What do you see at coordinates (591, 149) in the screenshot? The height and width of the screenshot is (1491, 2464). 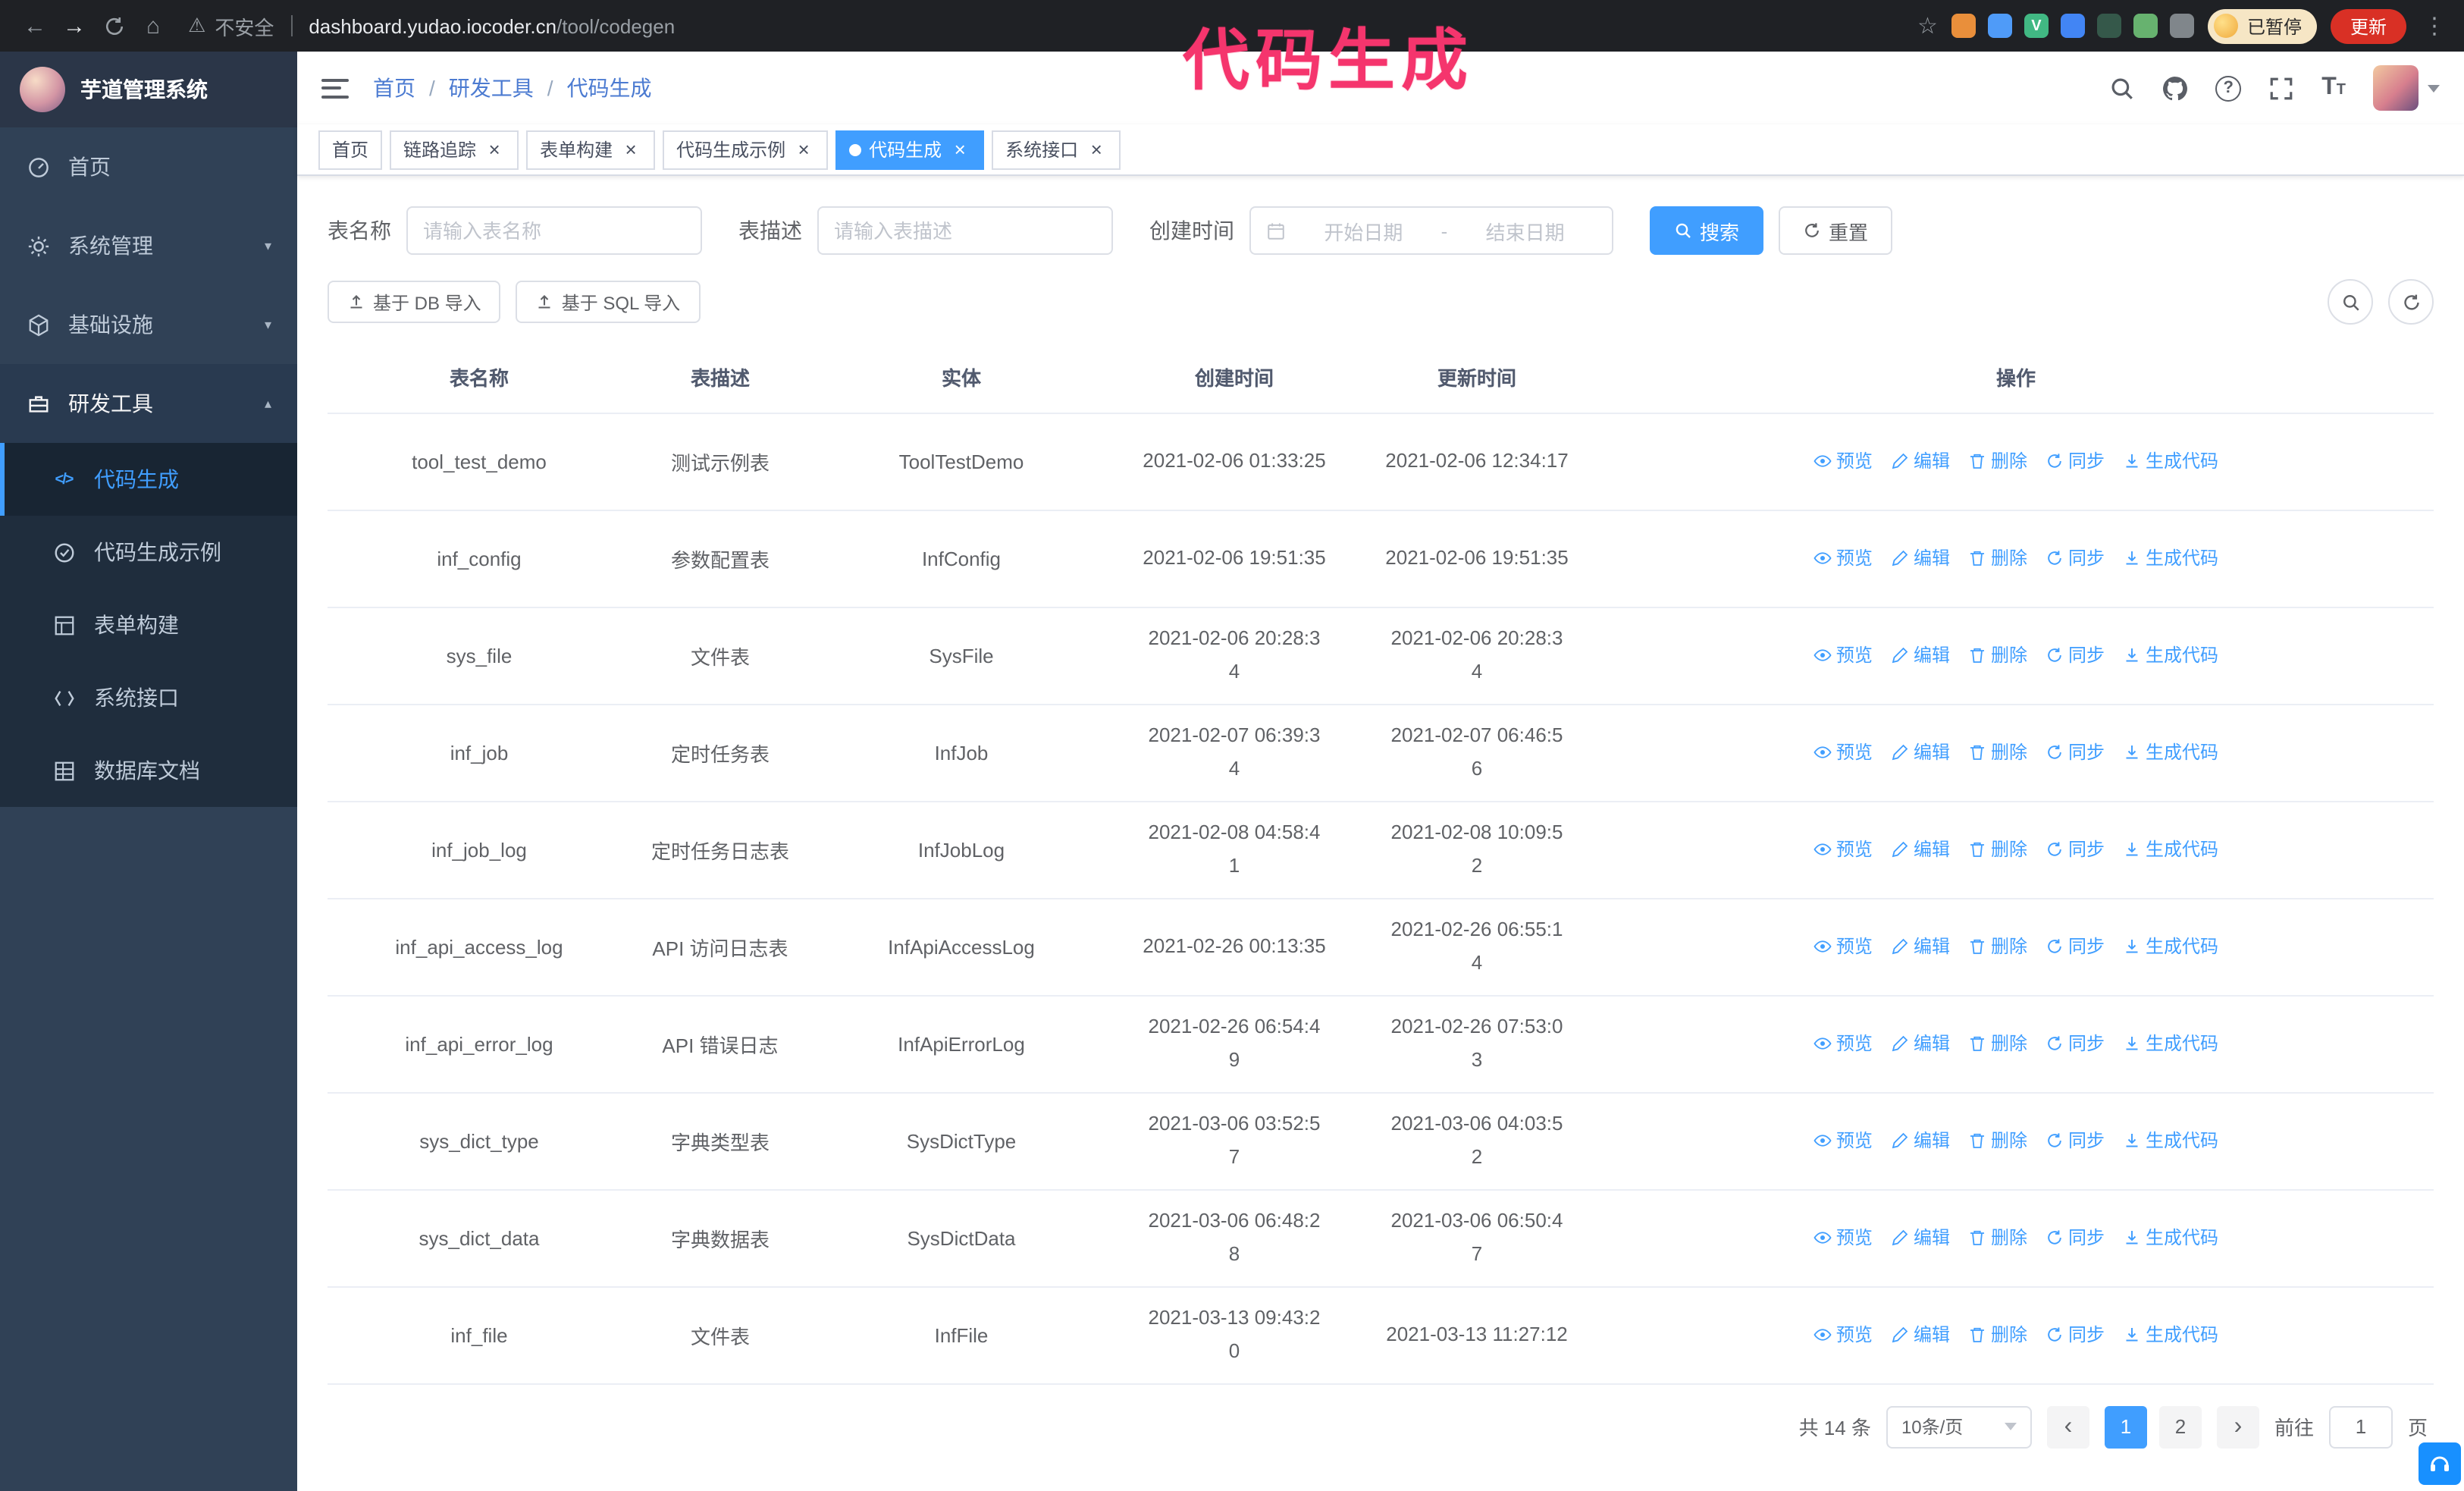 I see `tab-2: 表单构建 ×` at bounding box center [591, 149].